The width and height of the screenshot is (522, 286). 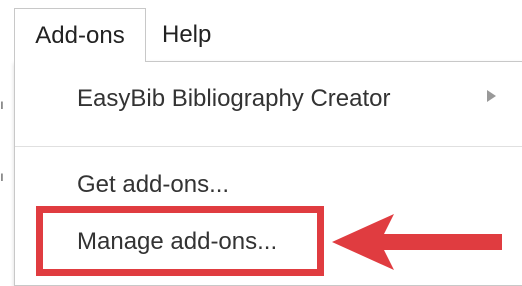 What do you see at coordinates (268, 146) in the screenshot?
I see `menu-separator` at bounding box center [268, 146].